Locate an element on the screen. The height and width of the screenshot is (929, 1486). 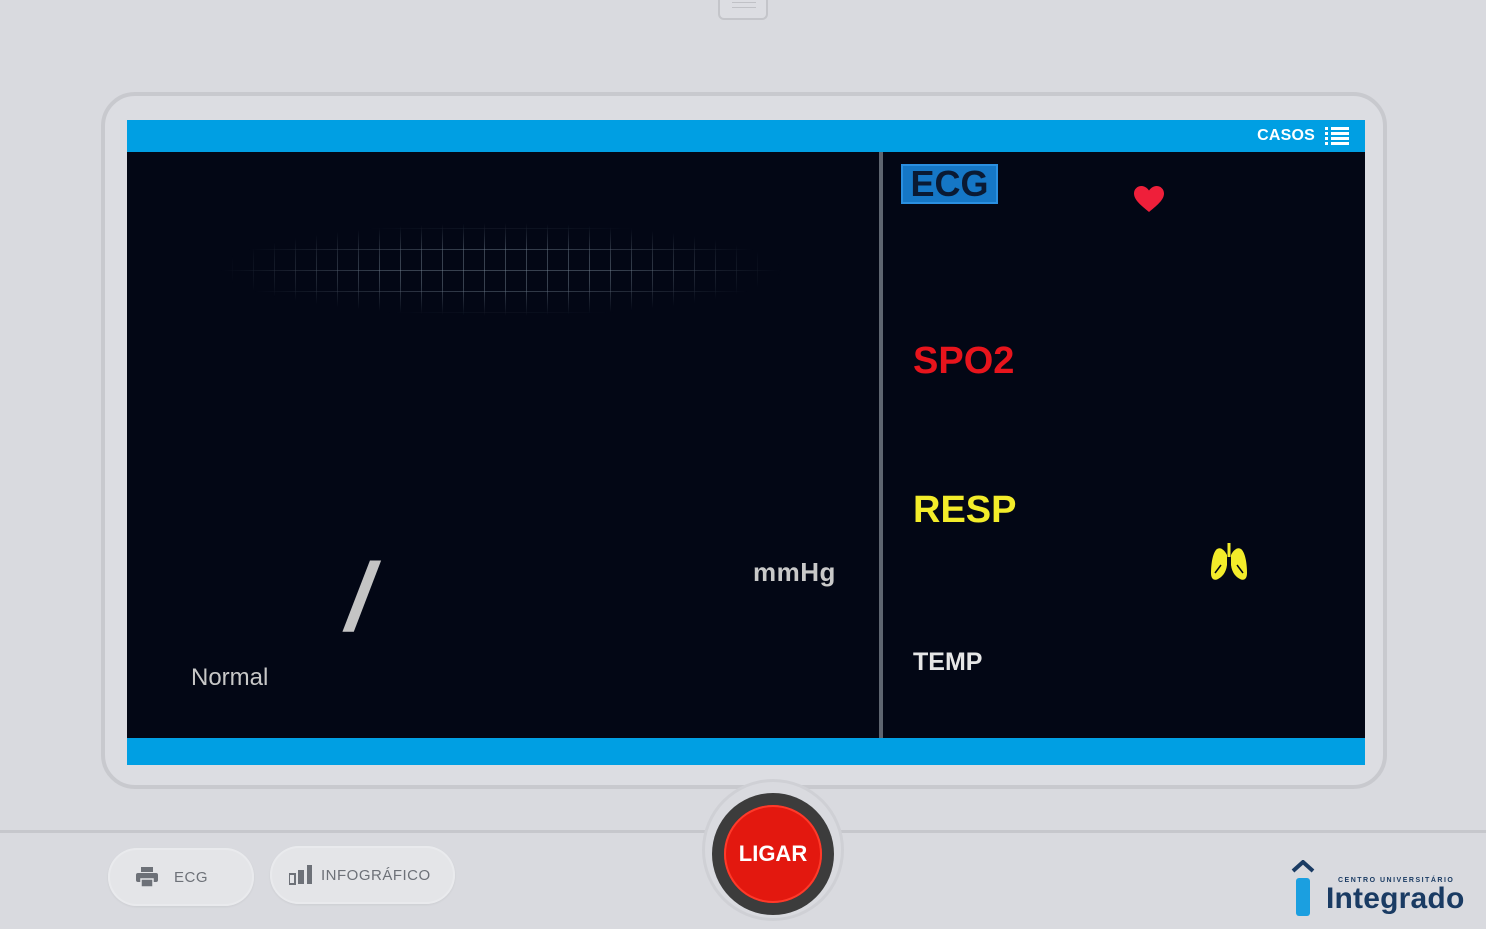
list-icon is located at coordinates (1337, 136).